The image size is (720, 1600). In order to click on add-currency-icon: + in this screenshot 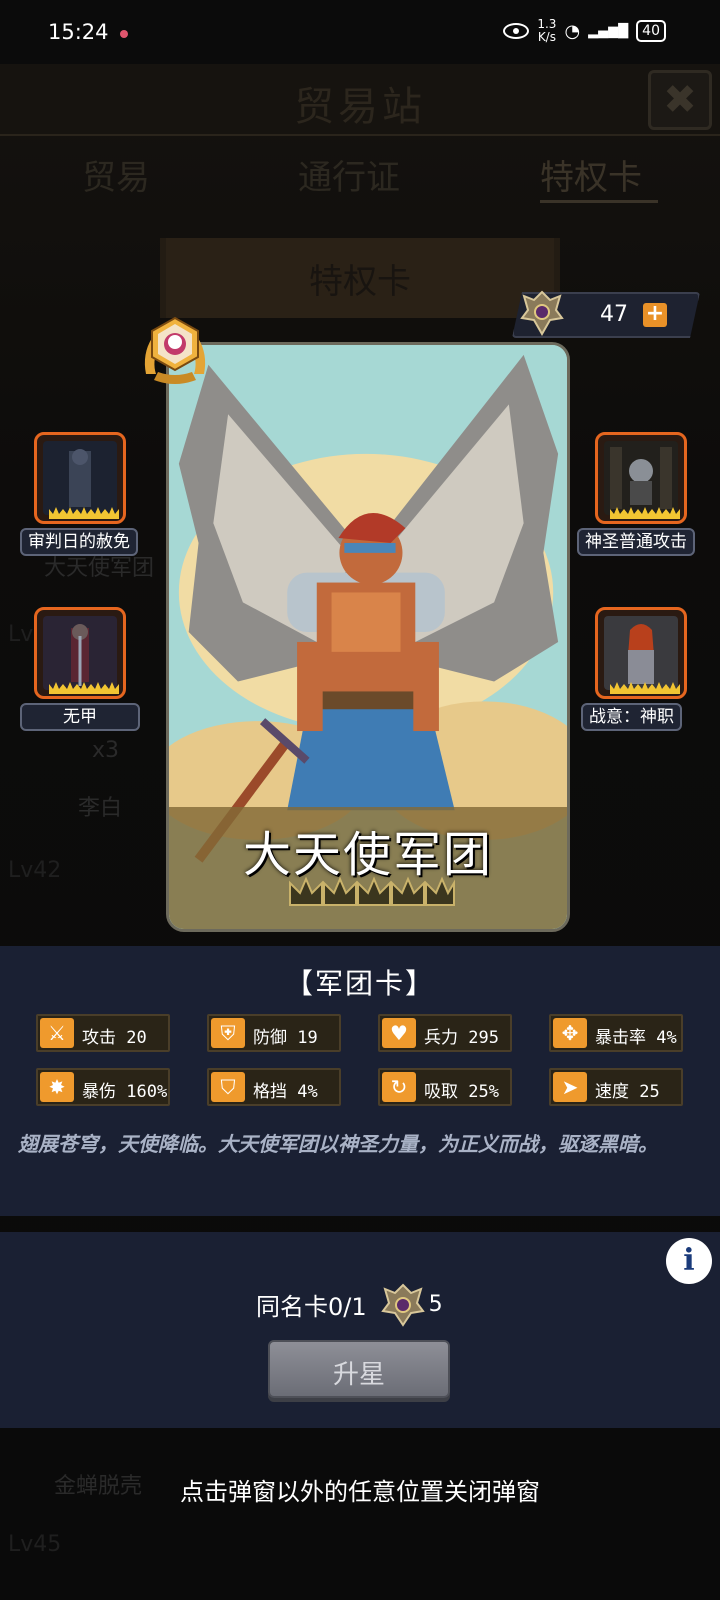, I will do `click(655, 315)`.